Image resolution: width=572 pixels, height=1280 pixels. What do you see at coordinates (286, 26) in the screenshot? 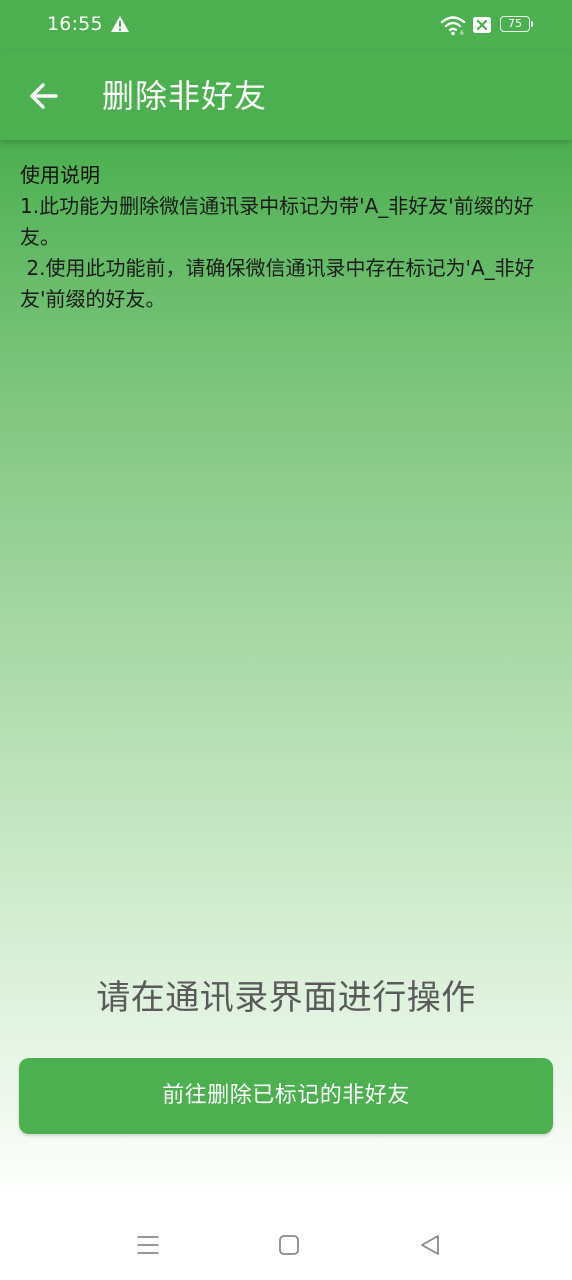
I see `status-bar: 16:55 6 75` at bounding box center [286, 26].